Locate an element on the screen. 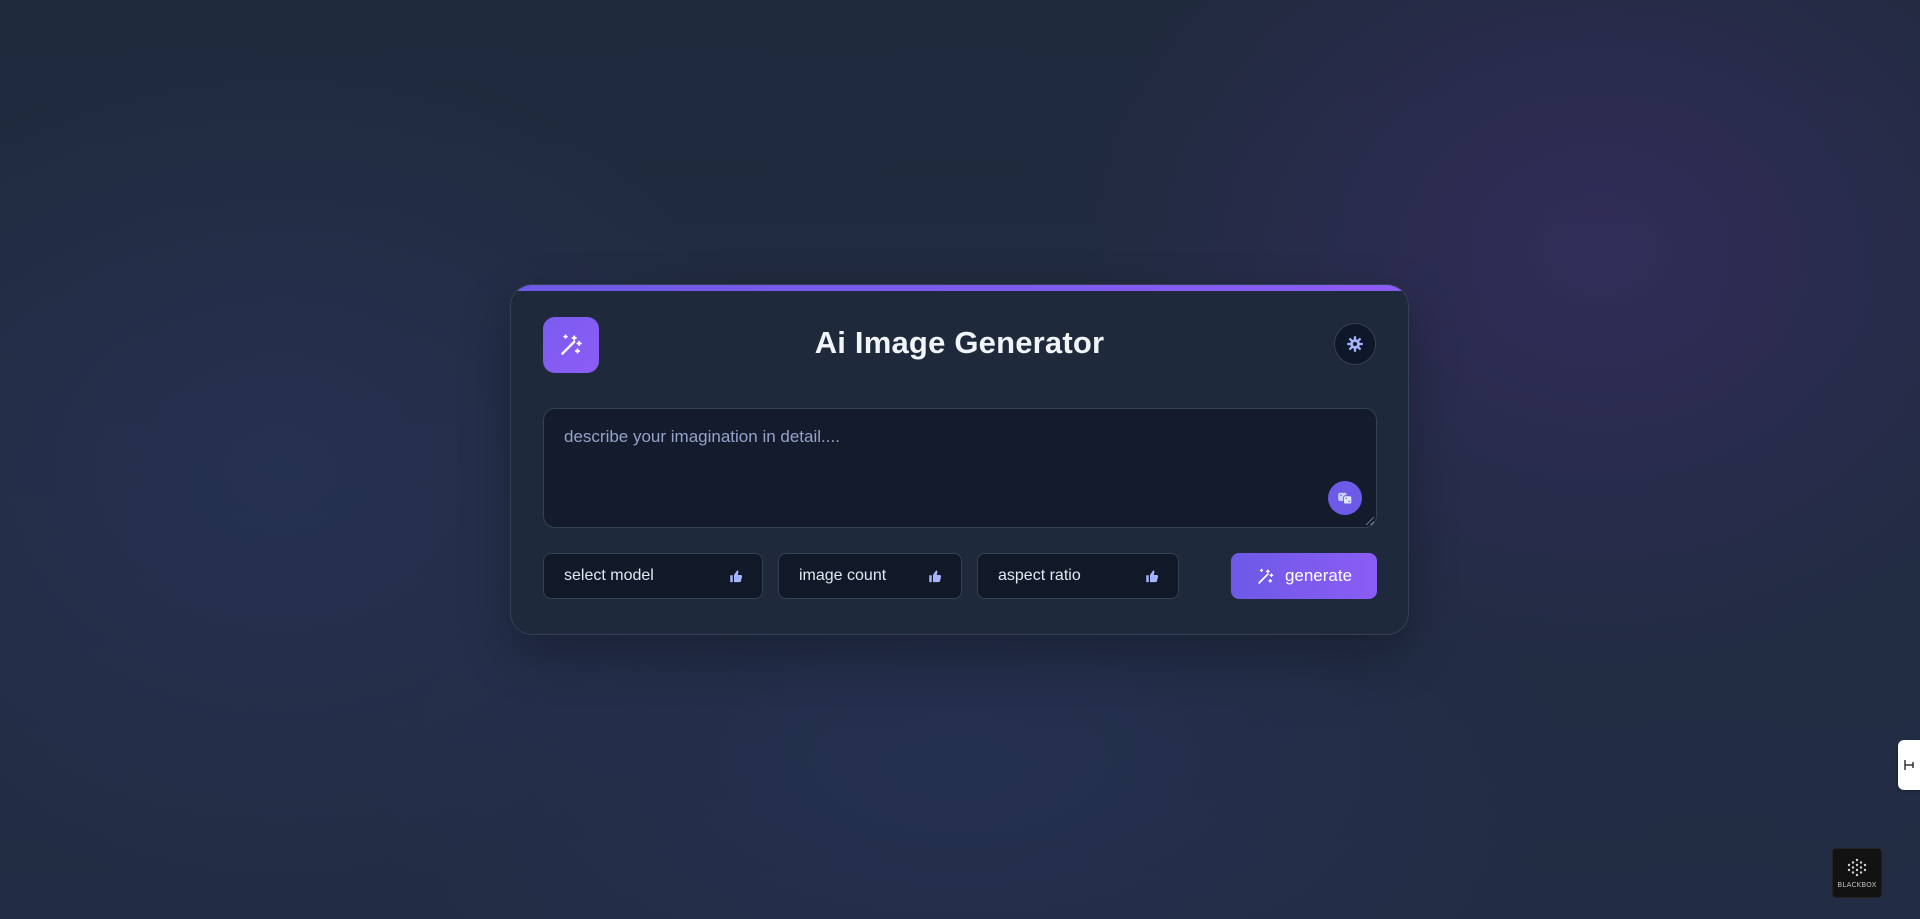  blackbox-logo-icon is located at coordinates (1857, 867).